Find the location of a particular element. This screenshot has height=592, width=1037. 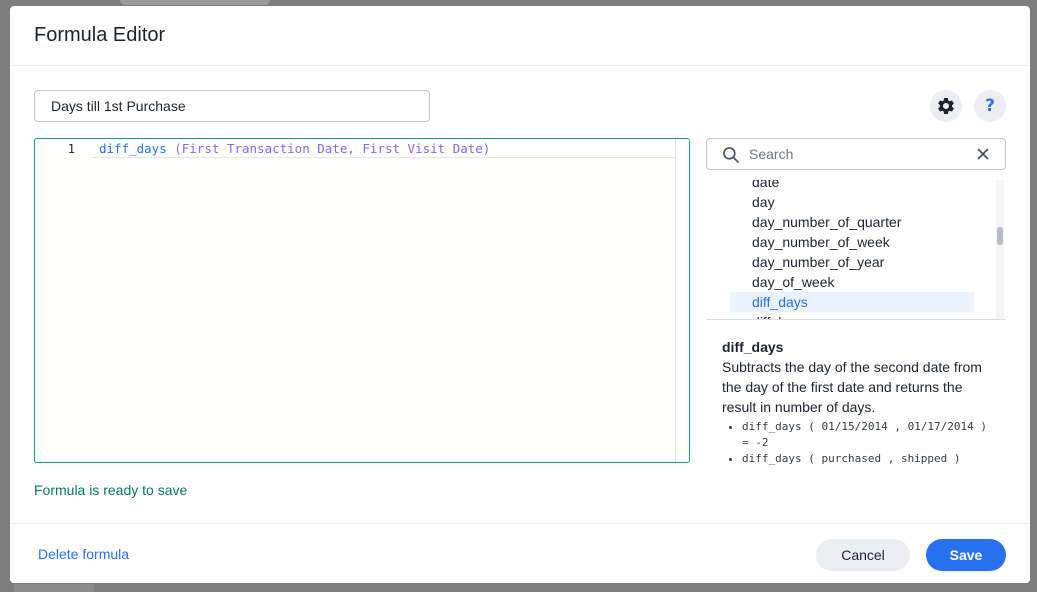

function-item-day: day is located at coordinates (852, 202).